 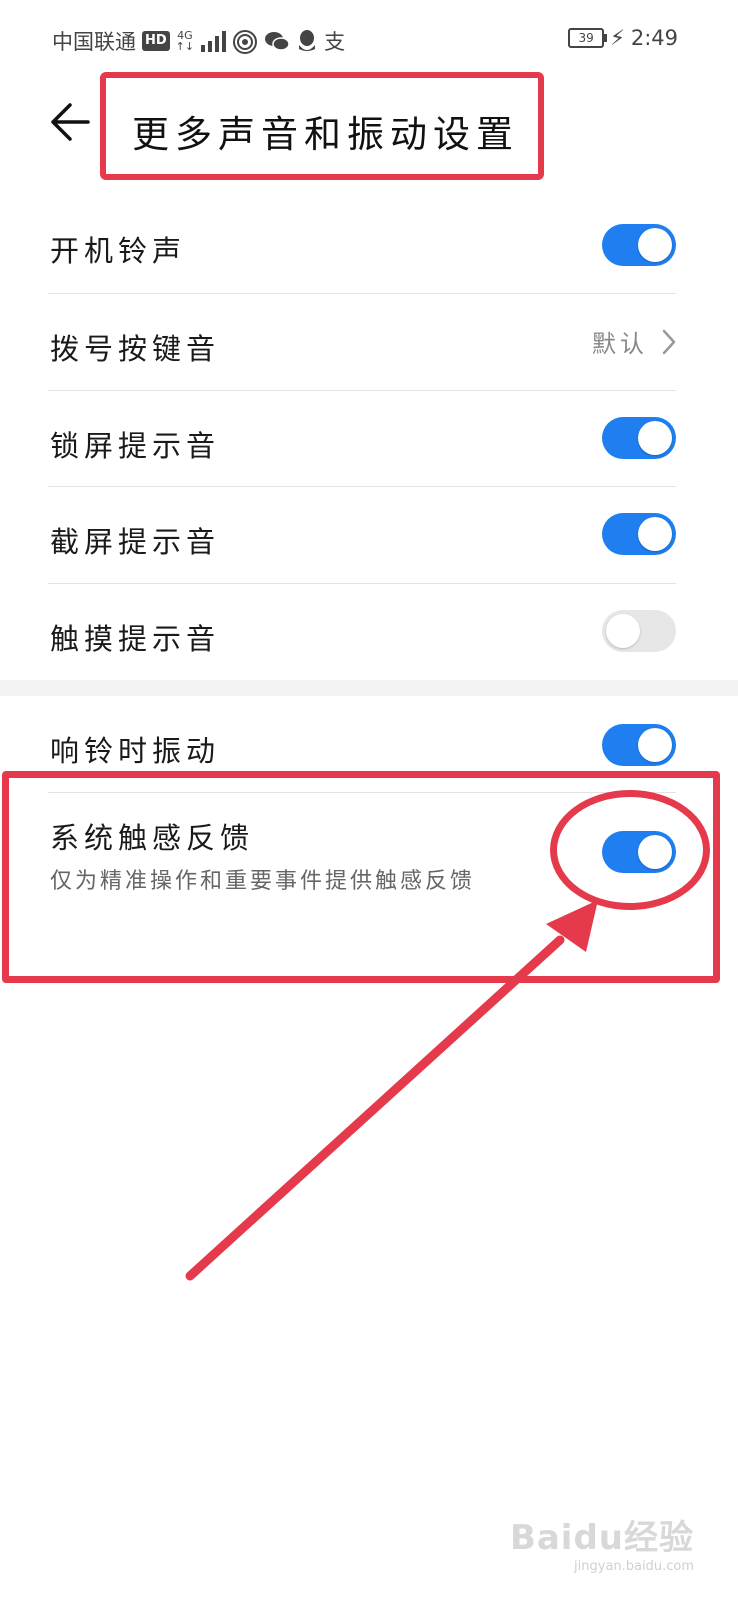 I want to click on watermark-logo: Baidu经验, so click(x=601, y=1538).